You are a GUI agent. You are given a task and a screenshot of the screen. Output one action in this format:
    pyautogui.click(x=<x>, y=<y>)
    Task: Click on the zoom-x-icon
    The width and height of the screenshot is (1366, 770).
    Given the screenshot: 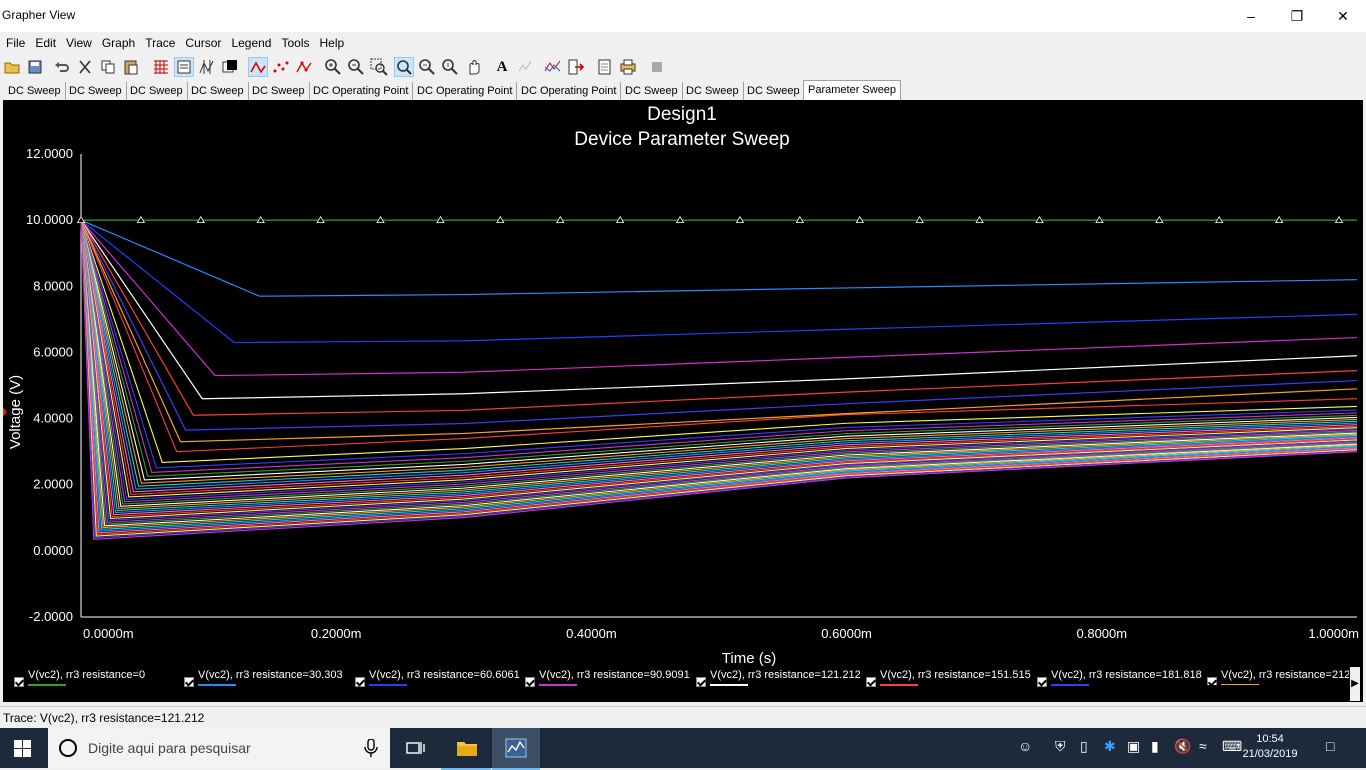 What is the action you would take?
    pyautogui.click(x=427, y=67)
    